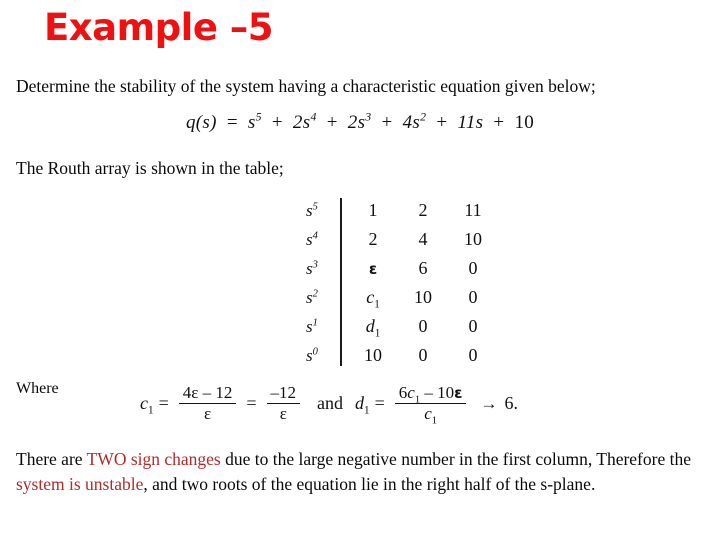  I want to click on table-row: s0 10 0 0, so click(394, 355).